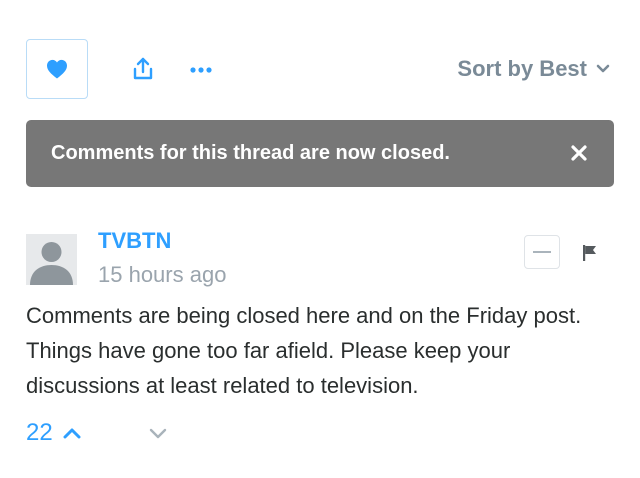  I want to click on more-options-button, so click(201, 70).